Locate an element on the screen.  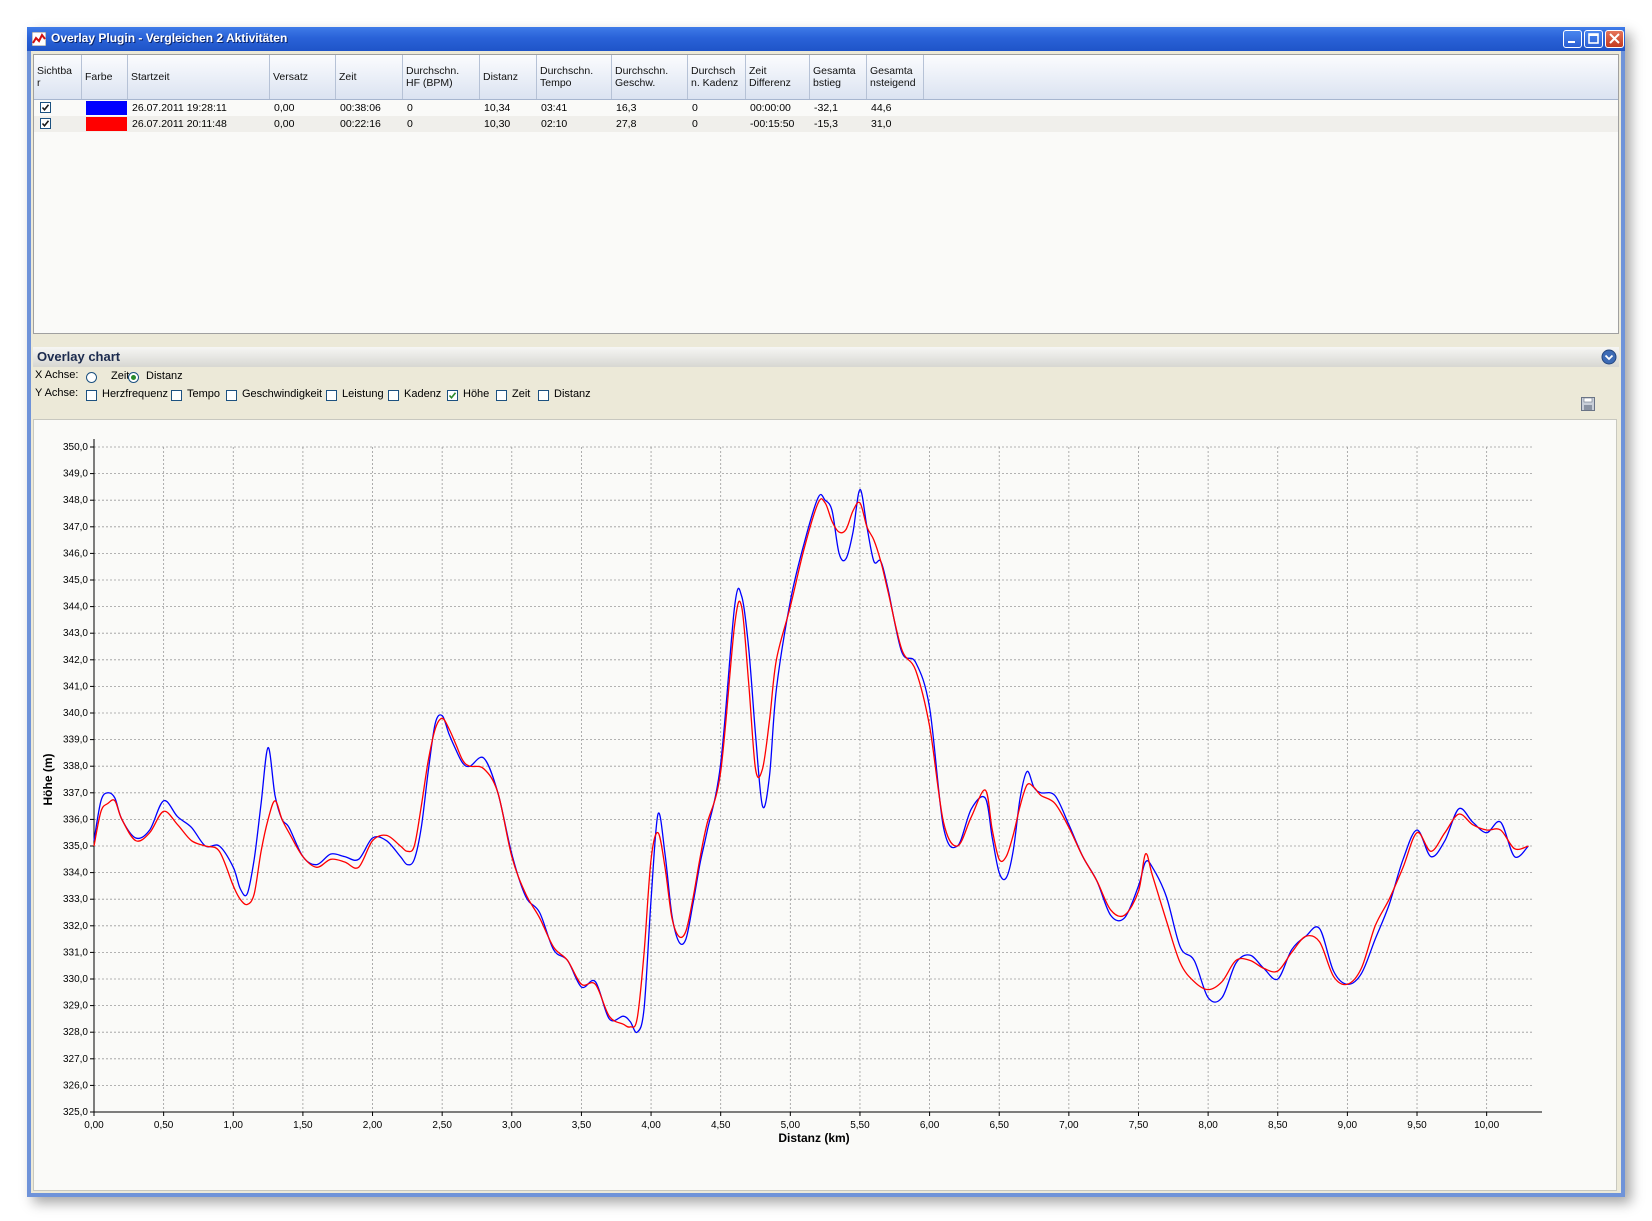
close-icon is located at coordinates (1614, 38).